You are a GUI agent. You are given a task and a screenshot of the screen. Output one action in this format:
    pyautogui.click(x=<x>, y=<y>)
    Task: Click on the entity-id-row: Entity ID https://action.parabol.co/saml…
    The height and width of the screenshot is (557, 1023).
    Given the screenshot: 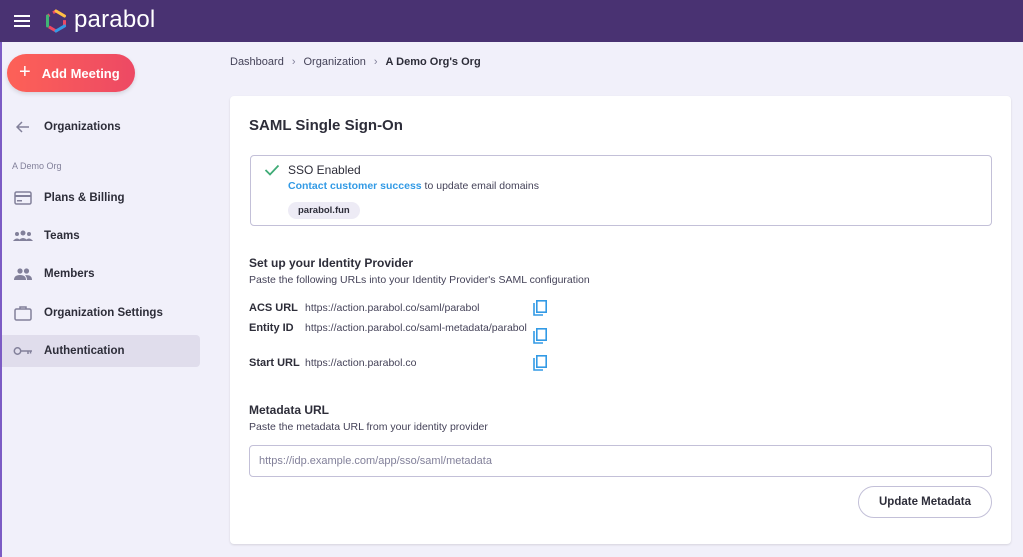 What is the action you would take?
    pyautogui.click(x=414, y=328)
    